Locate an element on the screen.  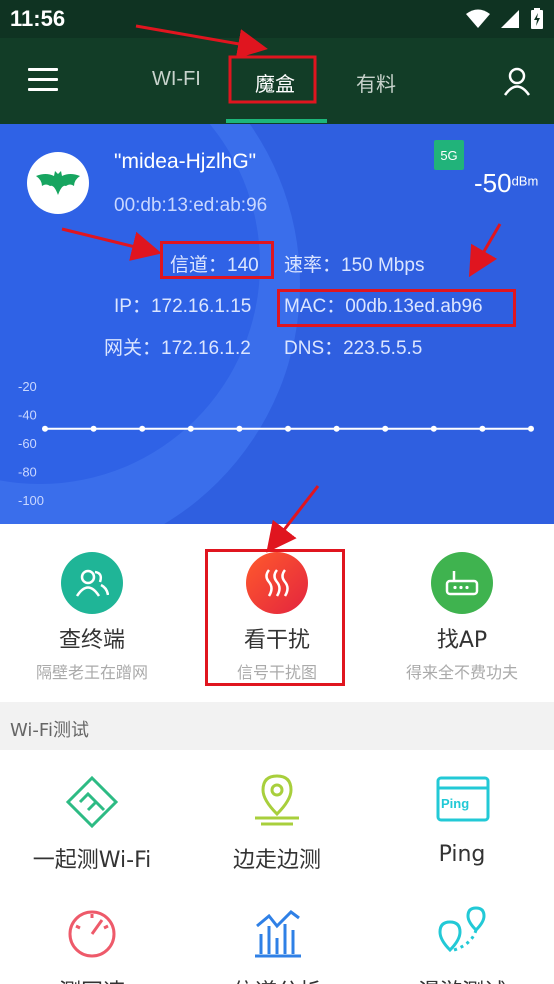
svg-text: Ping is located at coordinates (455, 803).